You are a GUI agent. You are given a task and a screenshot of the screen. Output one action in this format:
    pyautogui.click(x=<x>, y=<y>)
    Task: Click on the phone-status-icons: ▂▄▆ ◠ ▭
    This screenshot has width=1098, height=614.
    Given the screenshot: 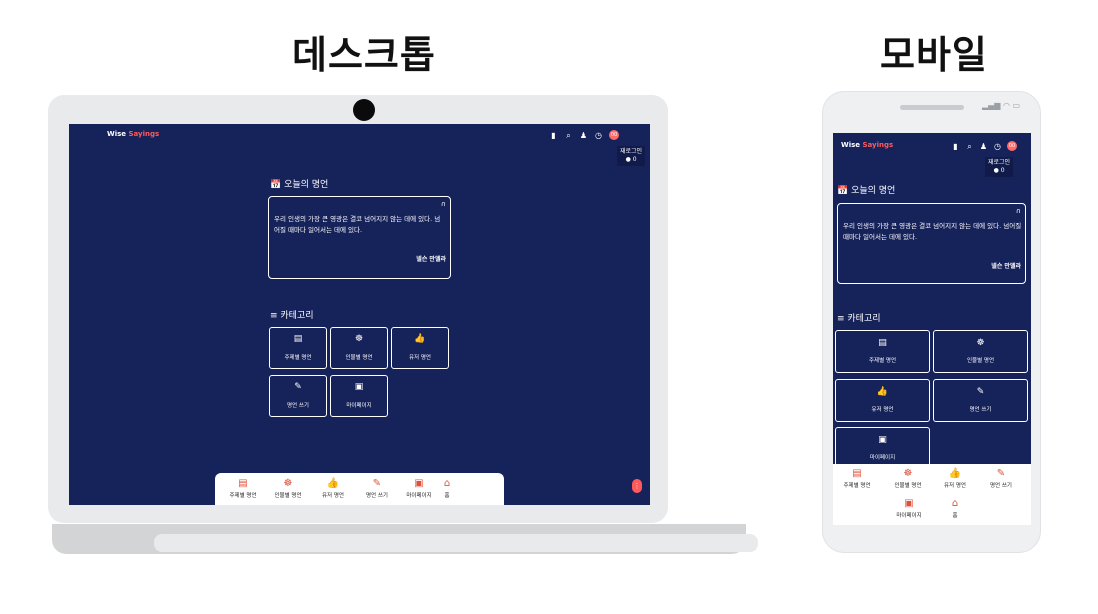 What is the action you would take?
    pyautogui.click(x=1001, y=105)
    